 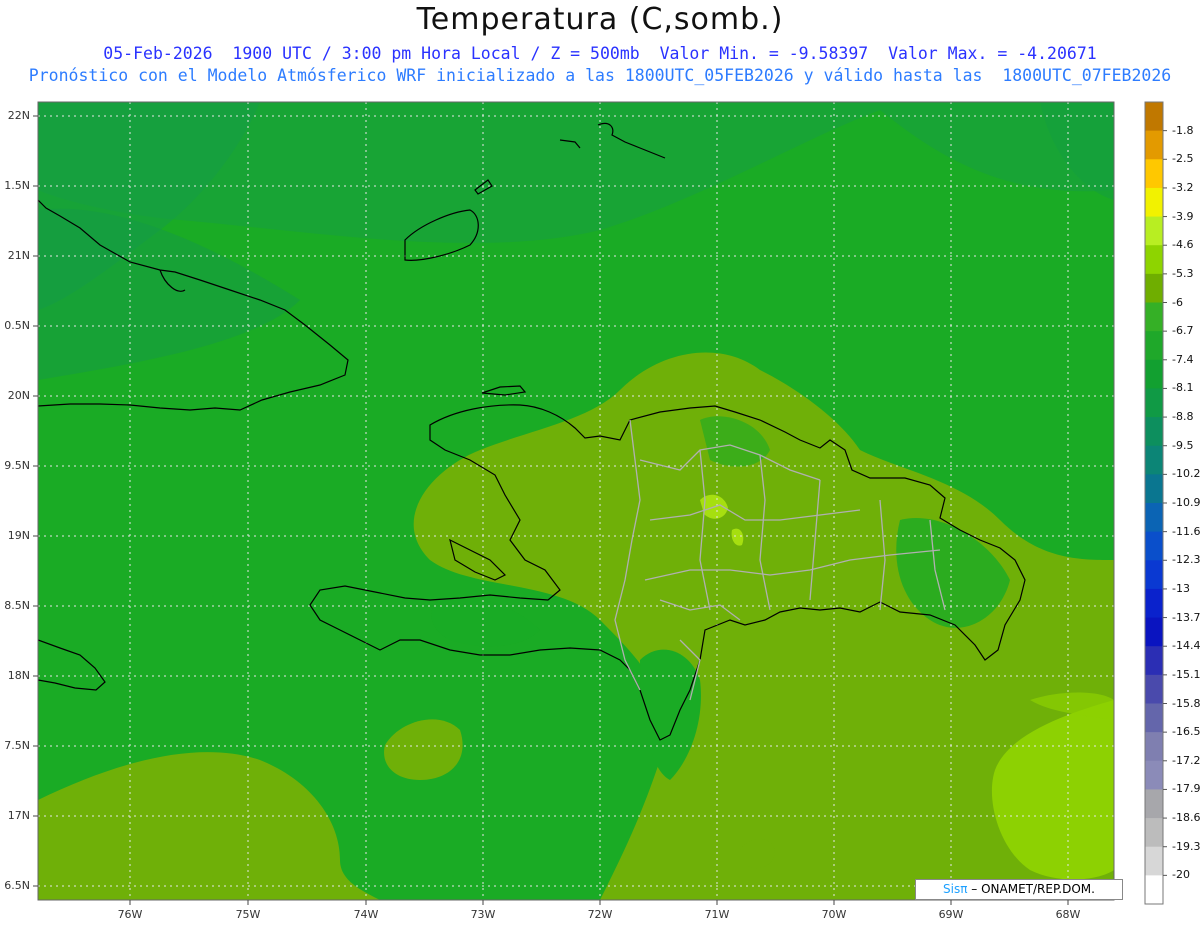 I want to click on lat-label: 0.5N, so click(x=17, y=325).